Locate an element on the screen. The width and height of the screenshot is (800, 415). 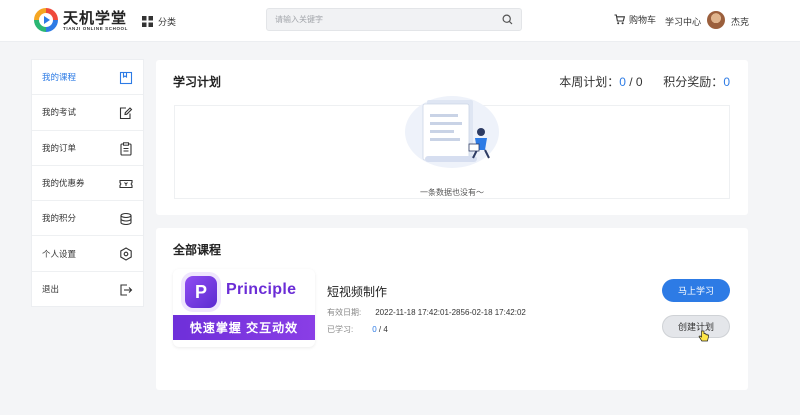
sidebar-nav: 我的课程 我的考试 我的订单 我的优惠券 我的积分 个人设置 退出 is located at coordinates (87, 183).